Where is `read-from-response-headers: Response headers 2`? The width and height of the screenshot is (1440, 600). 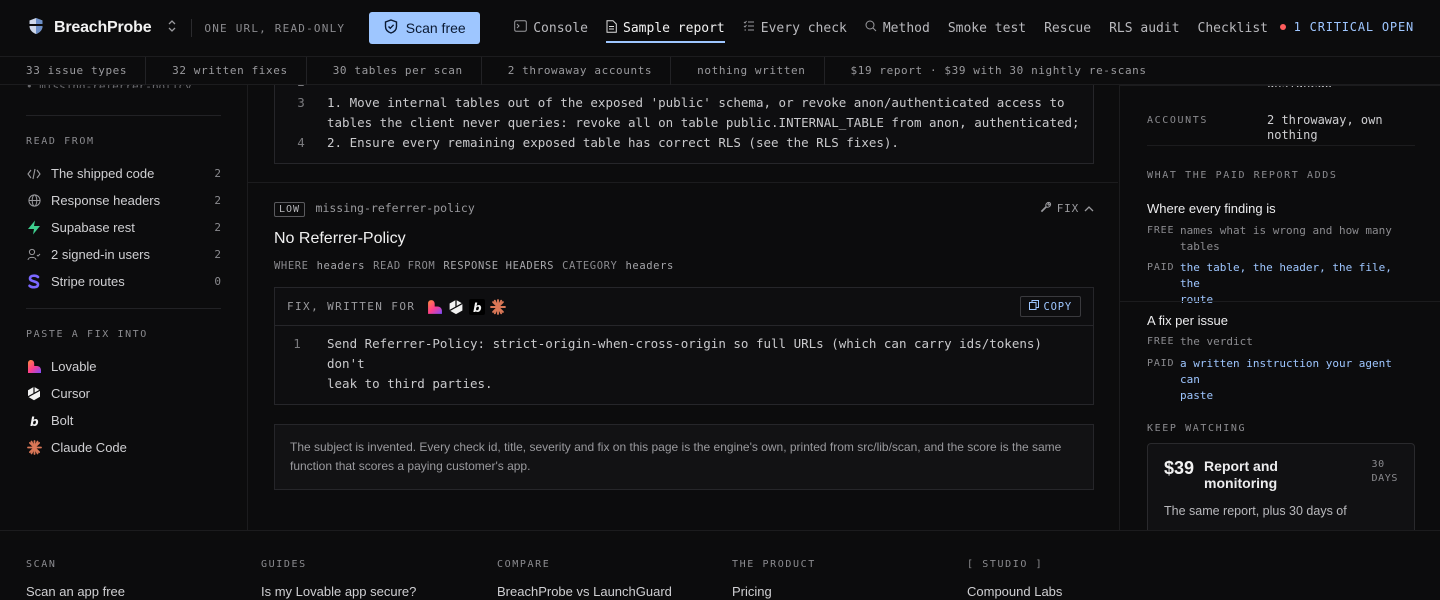
read-from-response-headers: Response headers 2 is located at coordinates (123, 200).